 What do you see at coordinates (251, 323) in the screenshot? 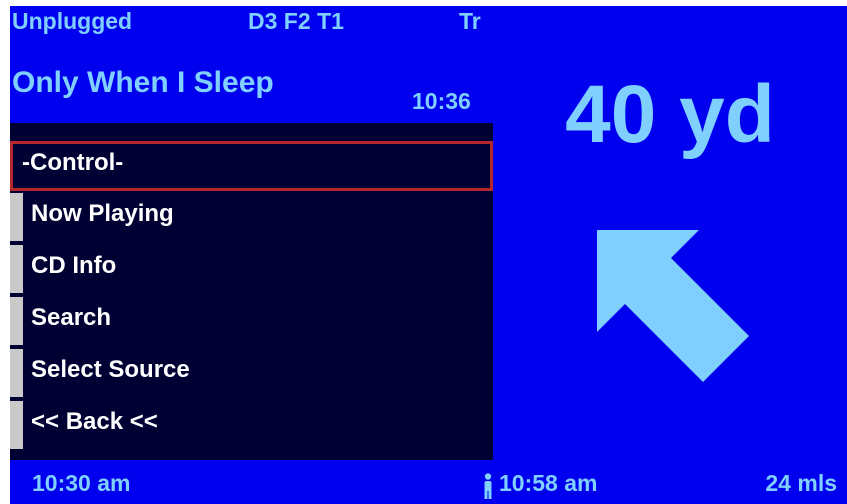
I see `menu-item-search: Search` at bounding box center [251, 323].